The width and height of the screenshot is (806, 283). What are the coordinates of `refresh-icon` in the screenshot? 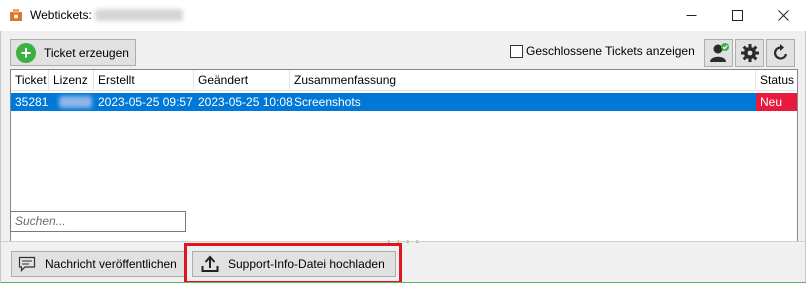 It's located at (780, 52).